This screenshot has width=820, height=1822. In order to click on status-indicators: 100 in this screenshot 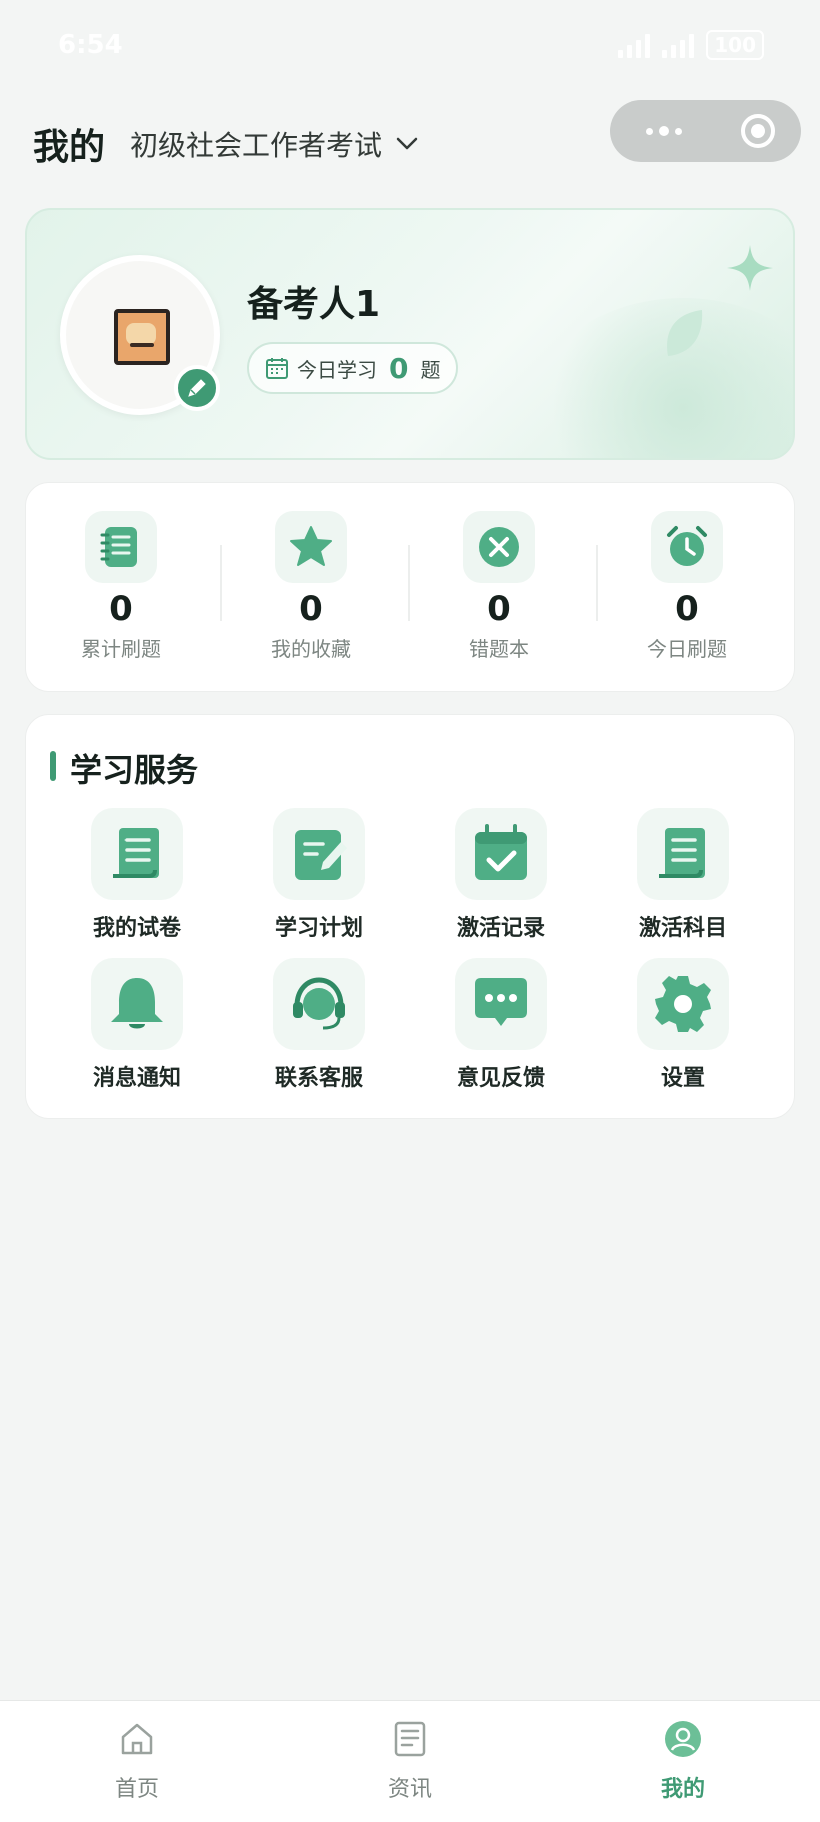, I will do `click(691, 45)`.